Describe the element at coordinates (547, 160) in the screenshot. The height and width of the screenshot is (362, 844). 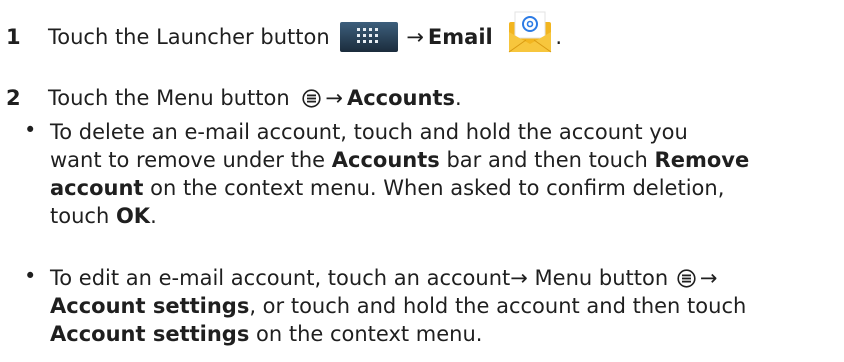
I see `text: bar and then touch` at that location.